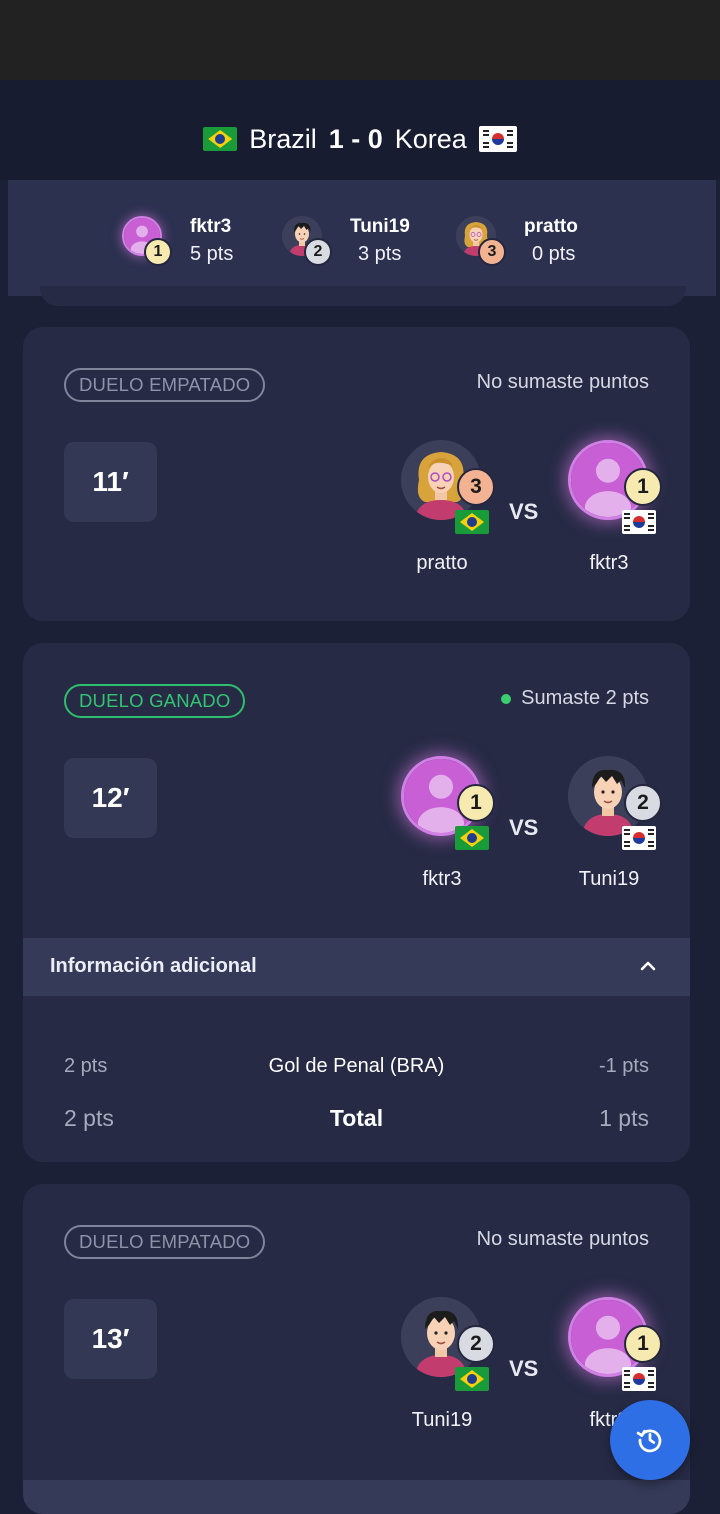 The height and width of the screenshot is (1514, 720). I want to click on duel-minute: 12′, so click(110, 798).